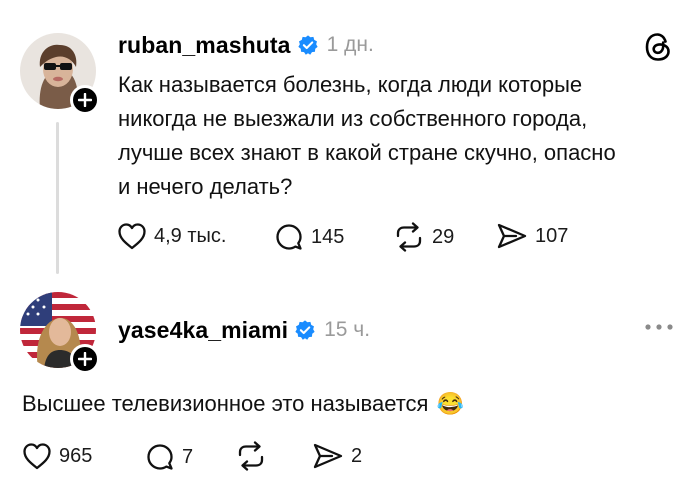  I want to click on like-button: 4,9 тыс., so click(171, 236).